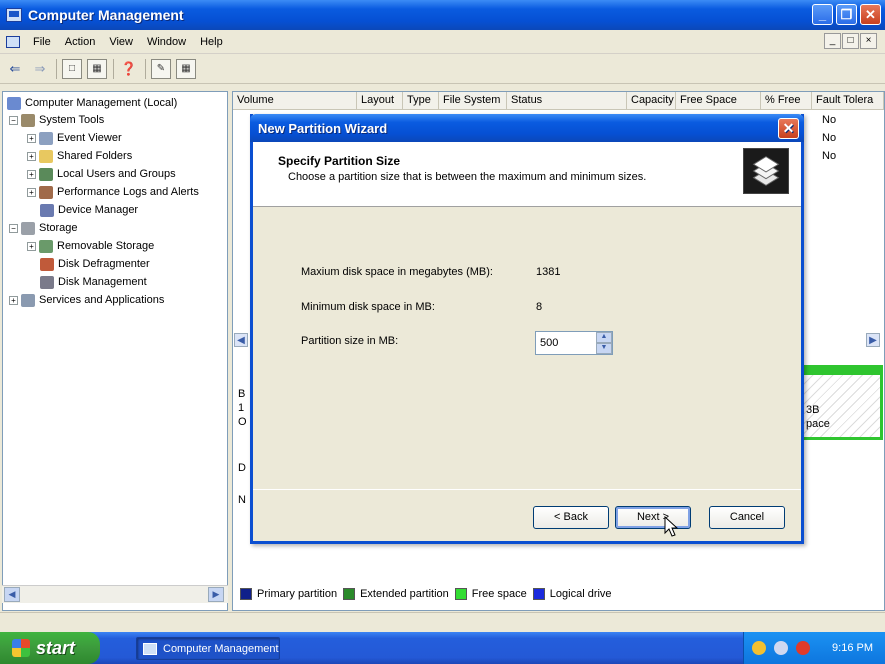 This screenshot has height=664, width=885. What do you see at coordinates (473, 101) in the screenshot?
I see `column-file-system: File System` at bounding box center [473, 101].